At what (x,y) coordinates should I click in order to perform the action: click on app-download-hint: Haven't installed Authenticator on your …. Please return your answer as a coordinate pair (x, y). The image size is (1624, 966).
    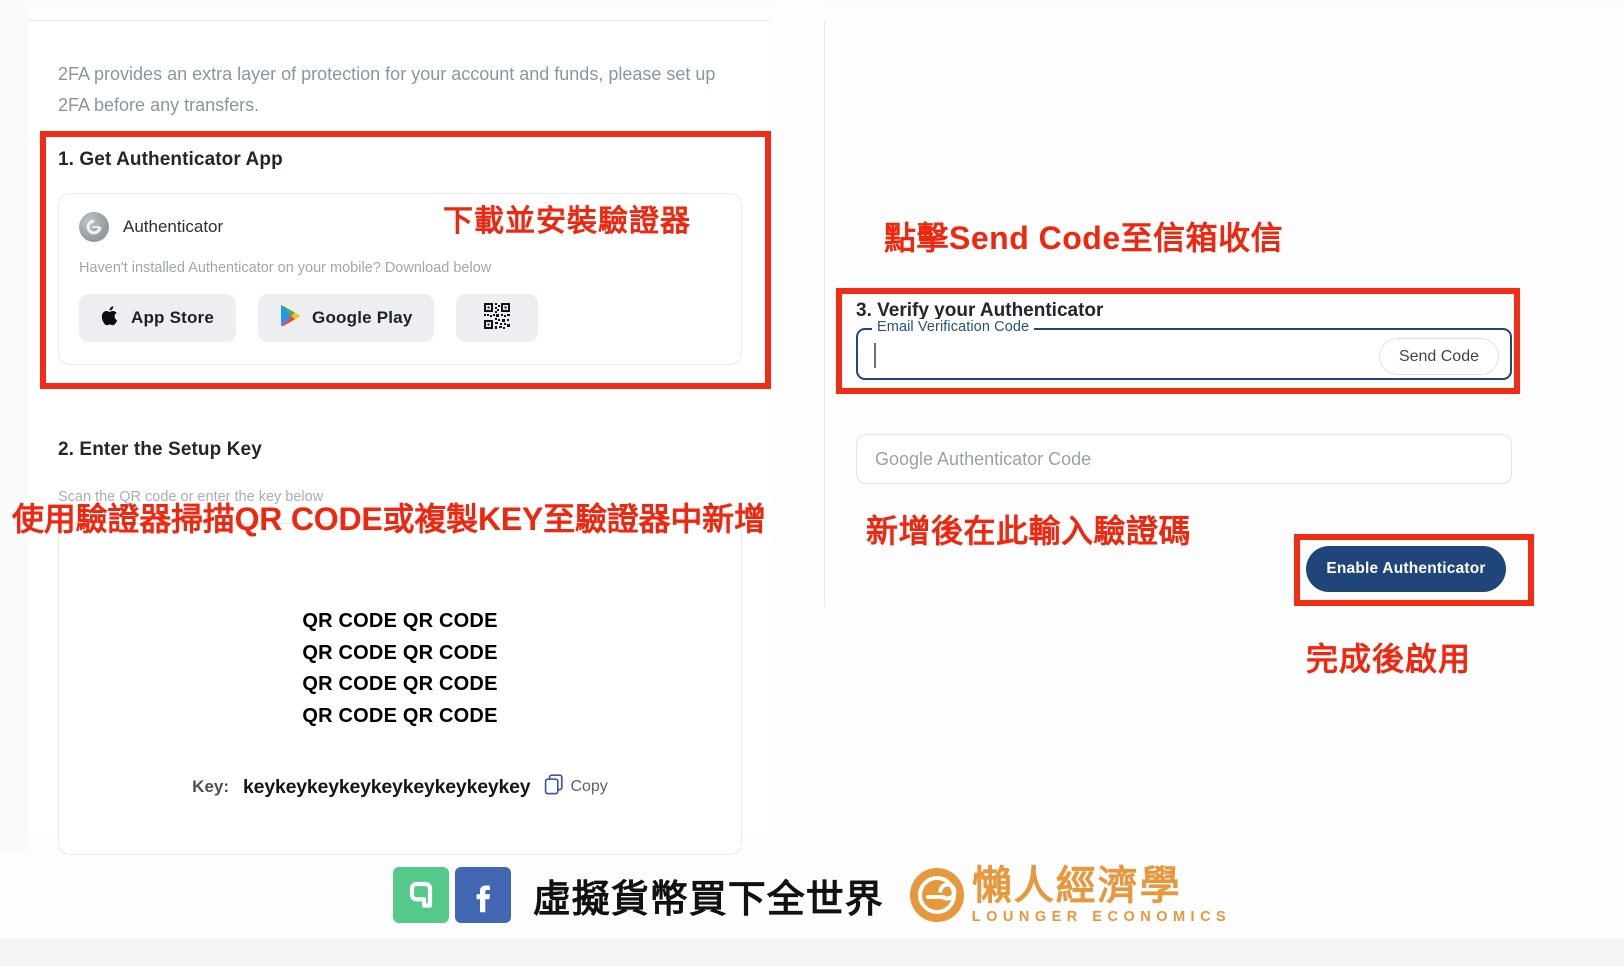
    Looking at the image, I should click on (285, 268).